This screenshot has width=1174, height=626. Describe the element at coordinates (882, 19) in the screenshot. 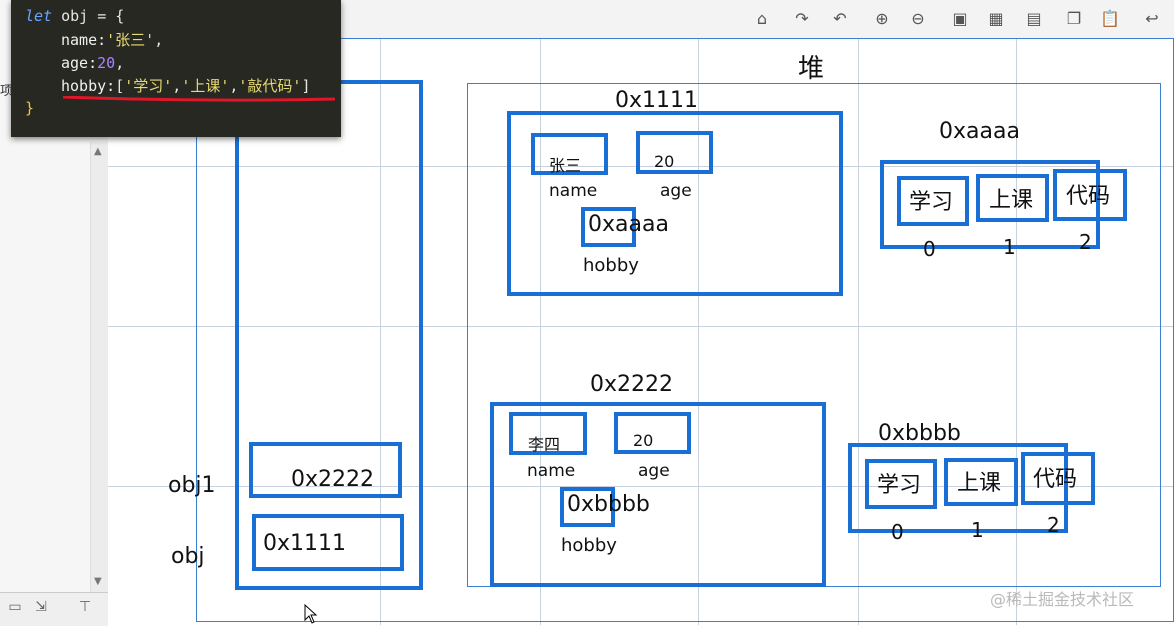

I see `zoom-in-icon: ⊕` at that location.